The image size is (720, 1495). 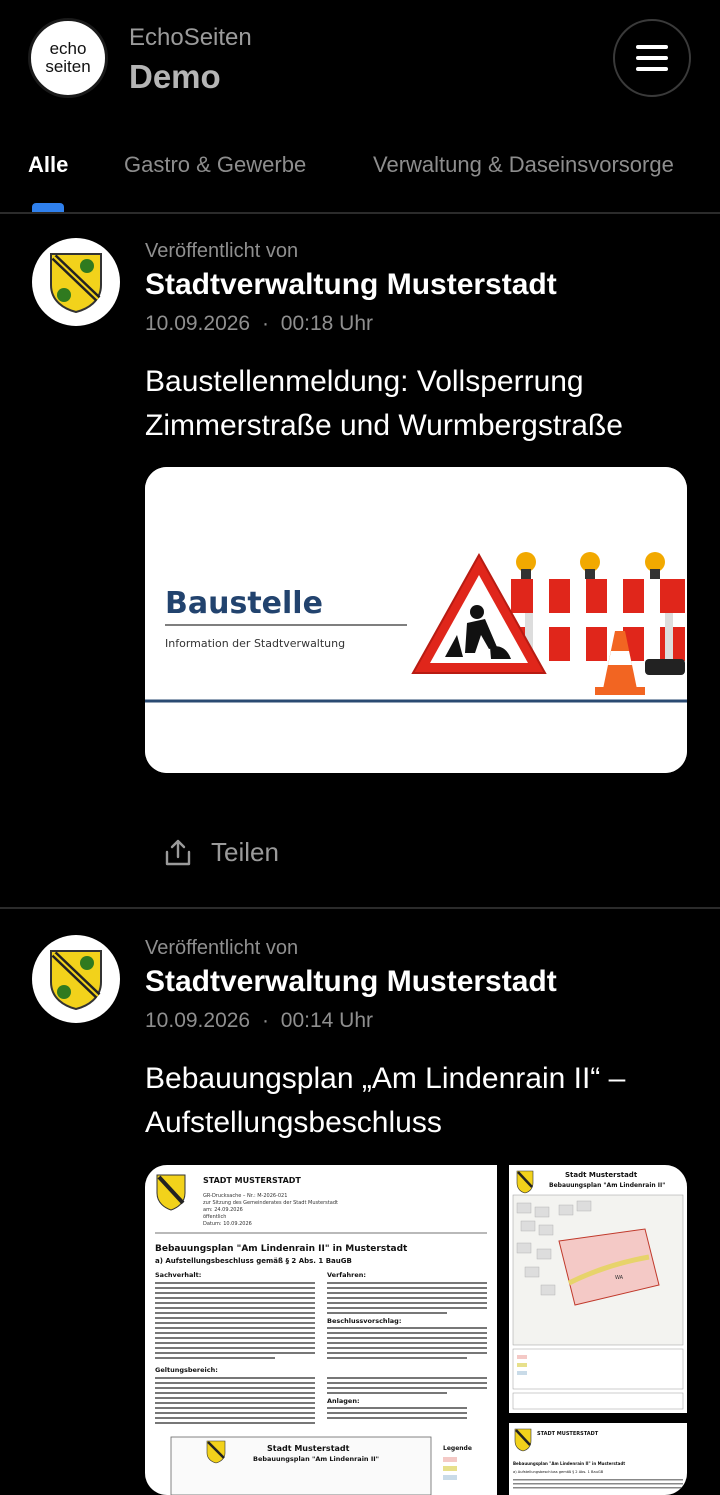 What do you see at coordinates (568, 1434) in the screenshot?
I see `small-doc-city: STADT MUSTERSTADT` at bounding box center [568, 1434].